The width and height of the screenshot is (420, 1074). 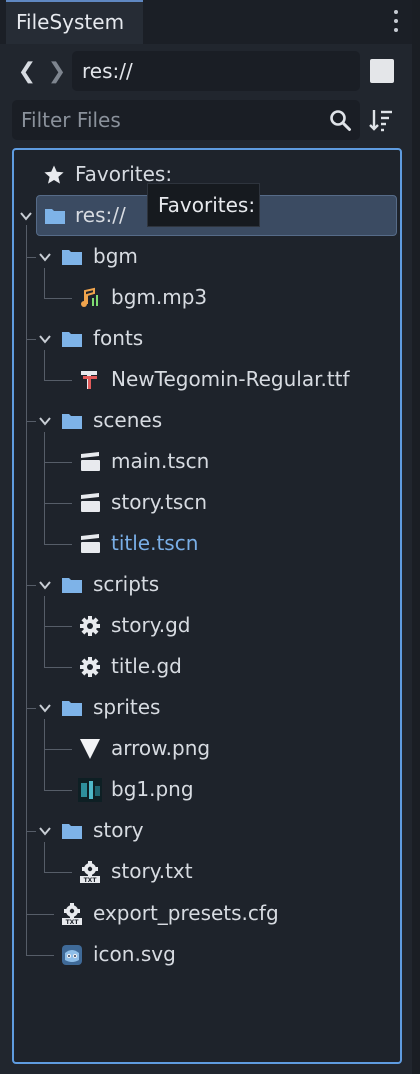 I want to click on dock-splitter, so click(x=416, y=537).